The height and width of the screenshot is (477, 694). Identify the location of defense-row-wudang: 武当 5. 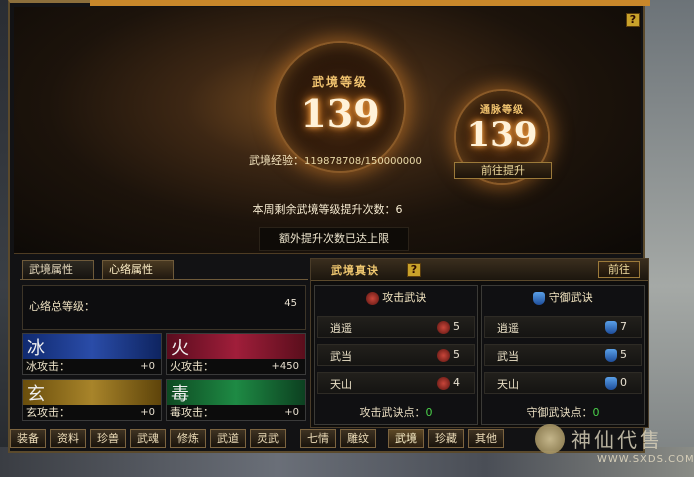
(563, 355).